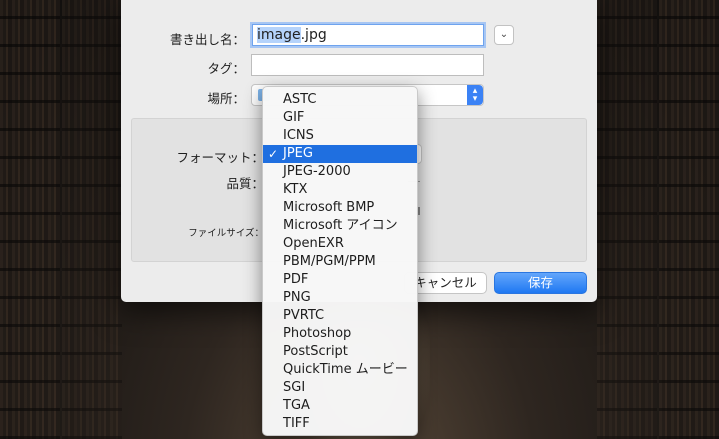 This screenshot has height=439, width=719. Describe the element at coordinates (273, 154) in the screenshot. I see `checkmark-icon: ✓` at that location.